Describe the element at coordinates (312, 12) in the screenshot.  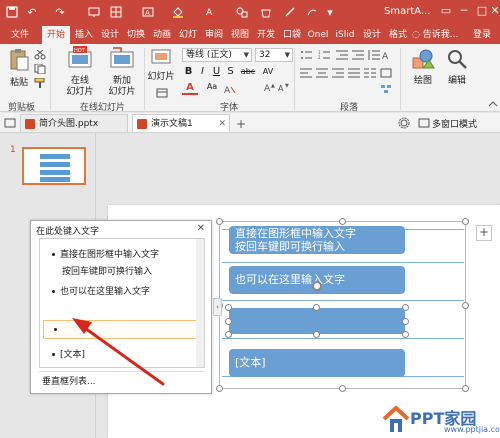
I see `ink-icon` at that location.